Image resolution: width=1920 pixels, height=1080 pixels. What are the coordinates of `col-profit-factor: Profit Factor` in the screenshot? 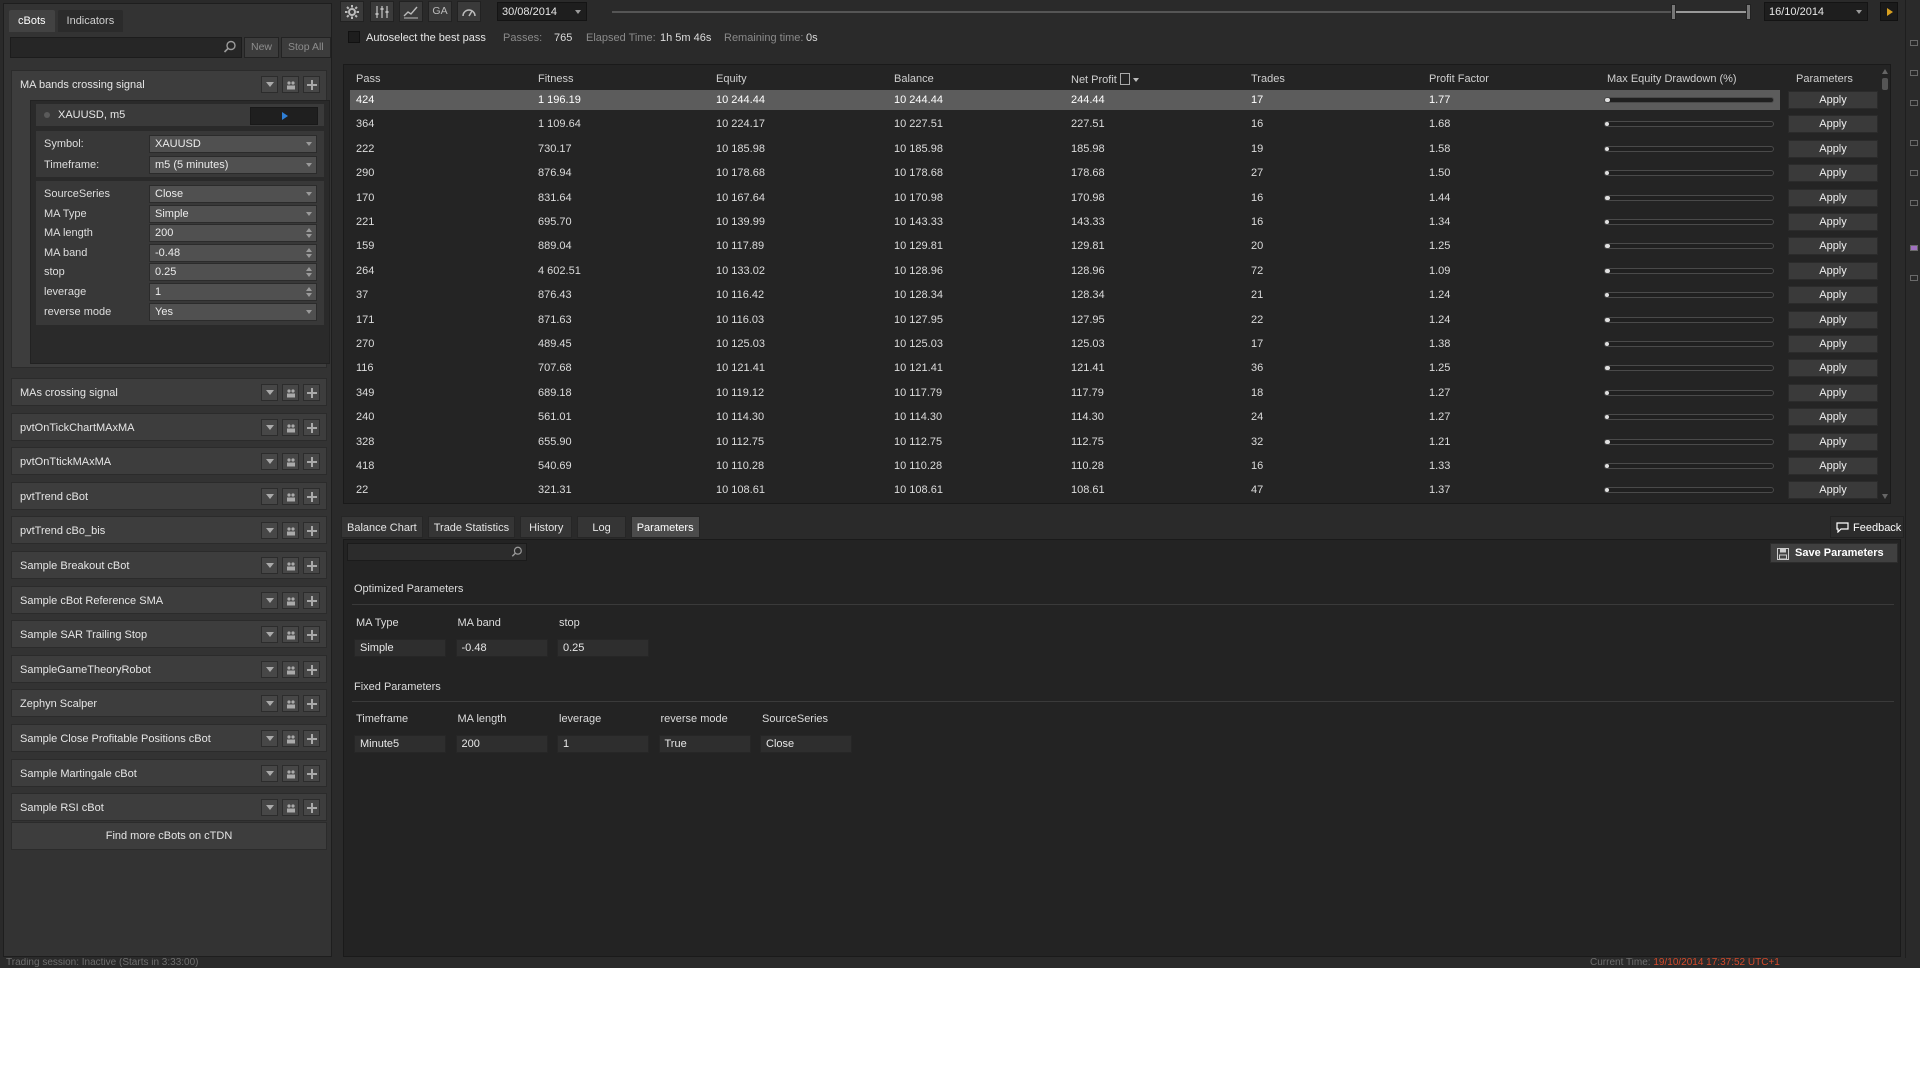 It's located at (1459, 79).